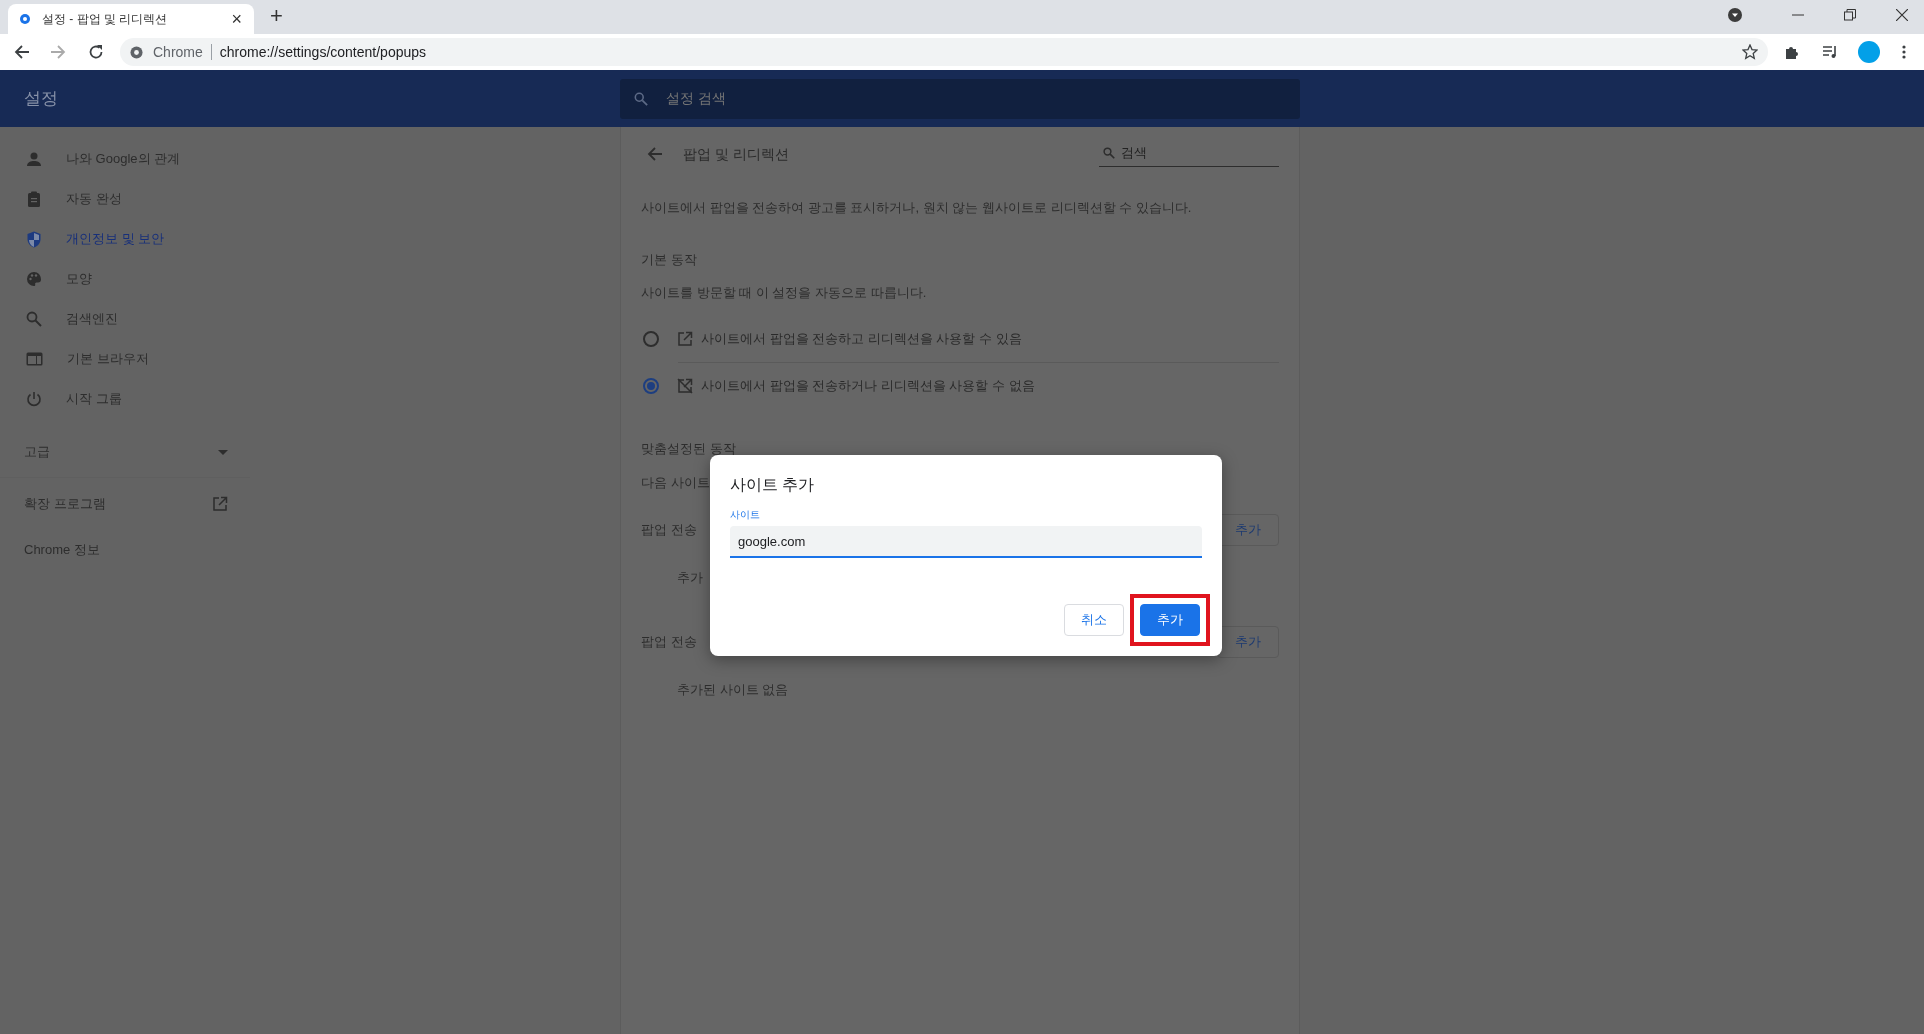 The height and width of the screenshot is (1034, 1924). What do you see at coordinates (276, 16) in the screenshot?
I see `new-tab-button: +` at bounding box center [276, 16].